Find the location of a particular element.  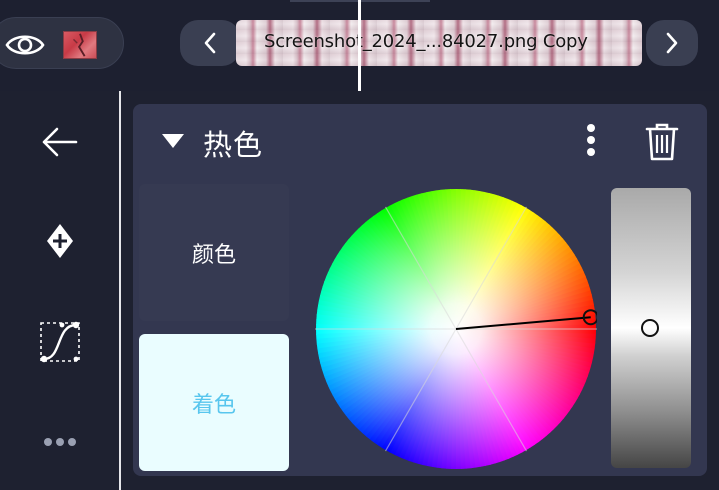

arrow-left-icon is located at coordinates (60, 142).